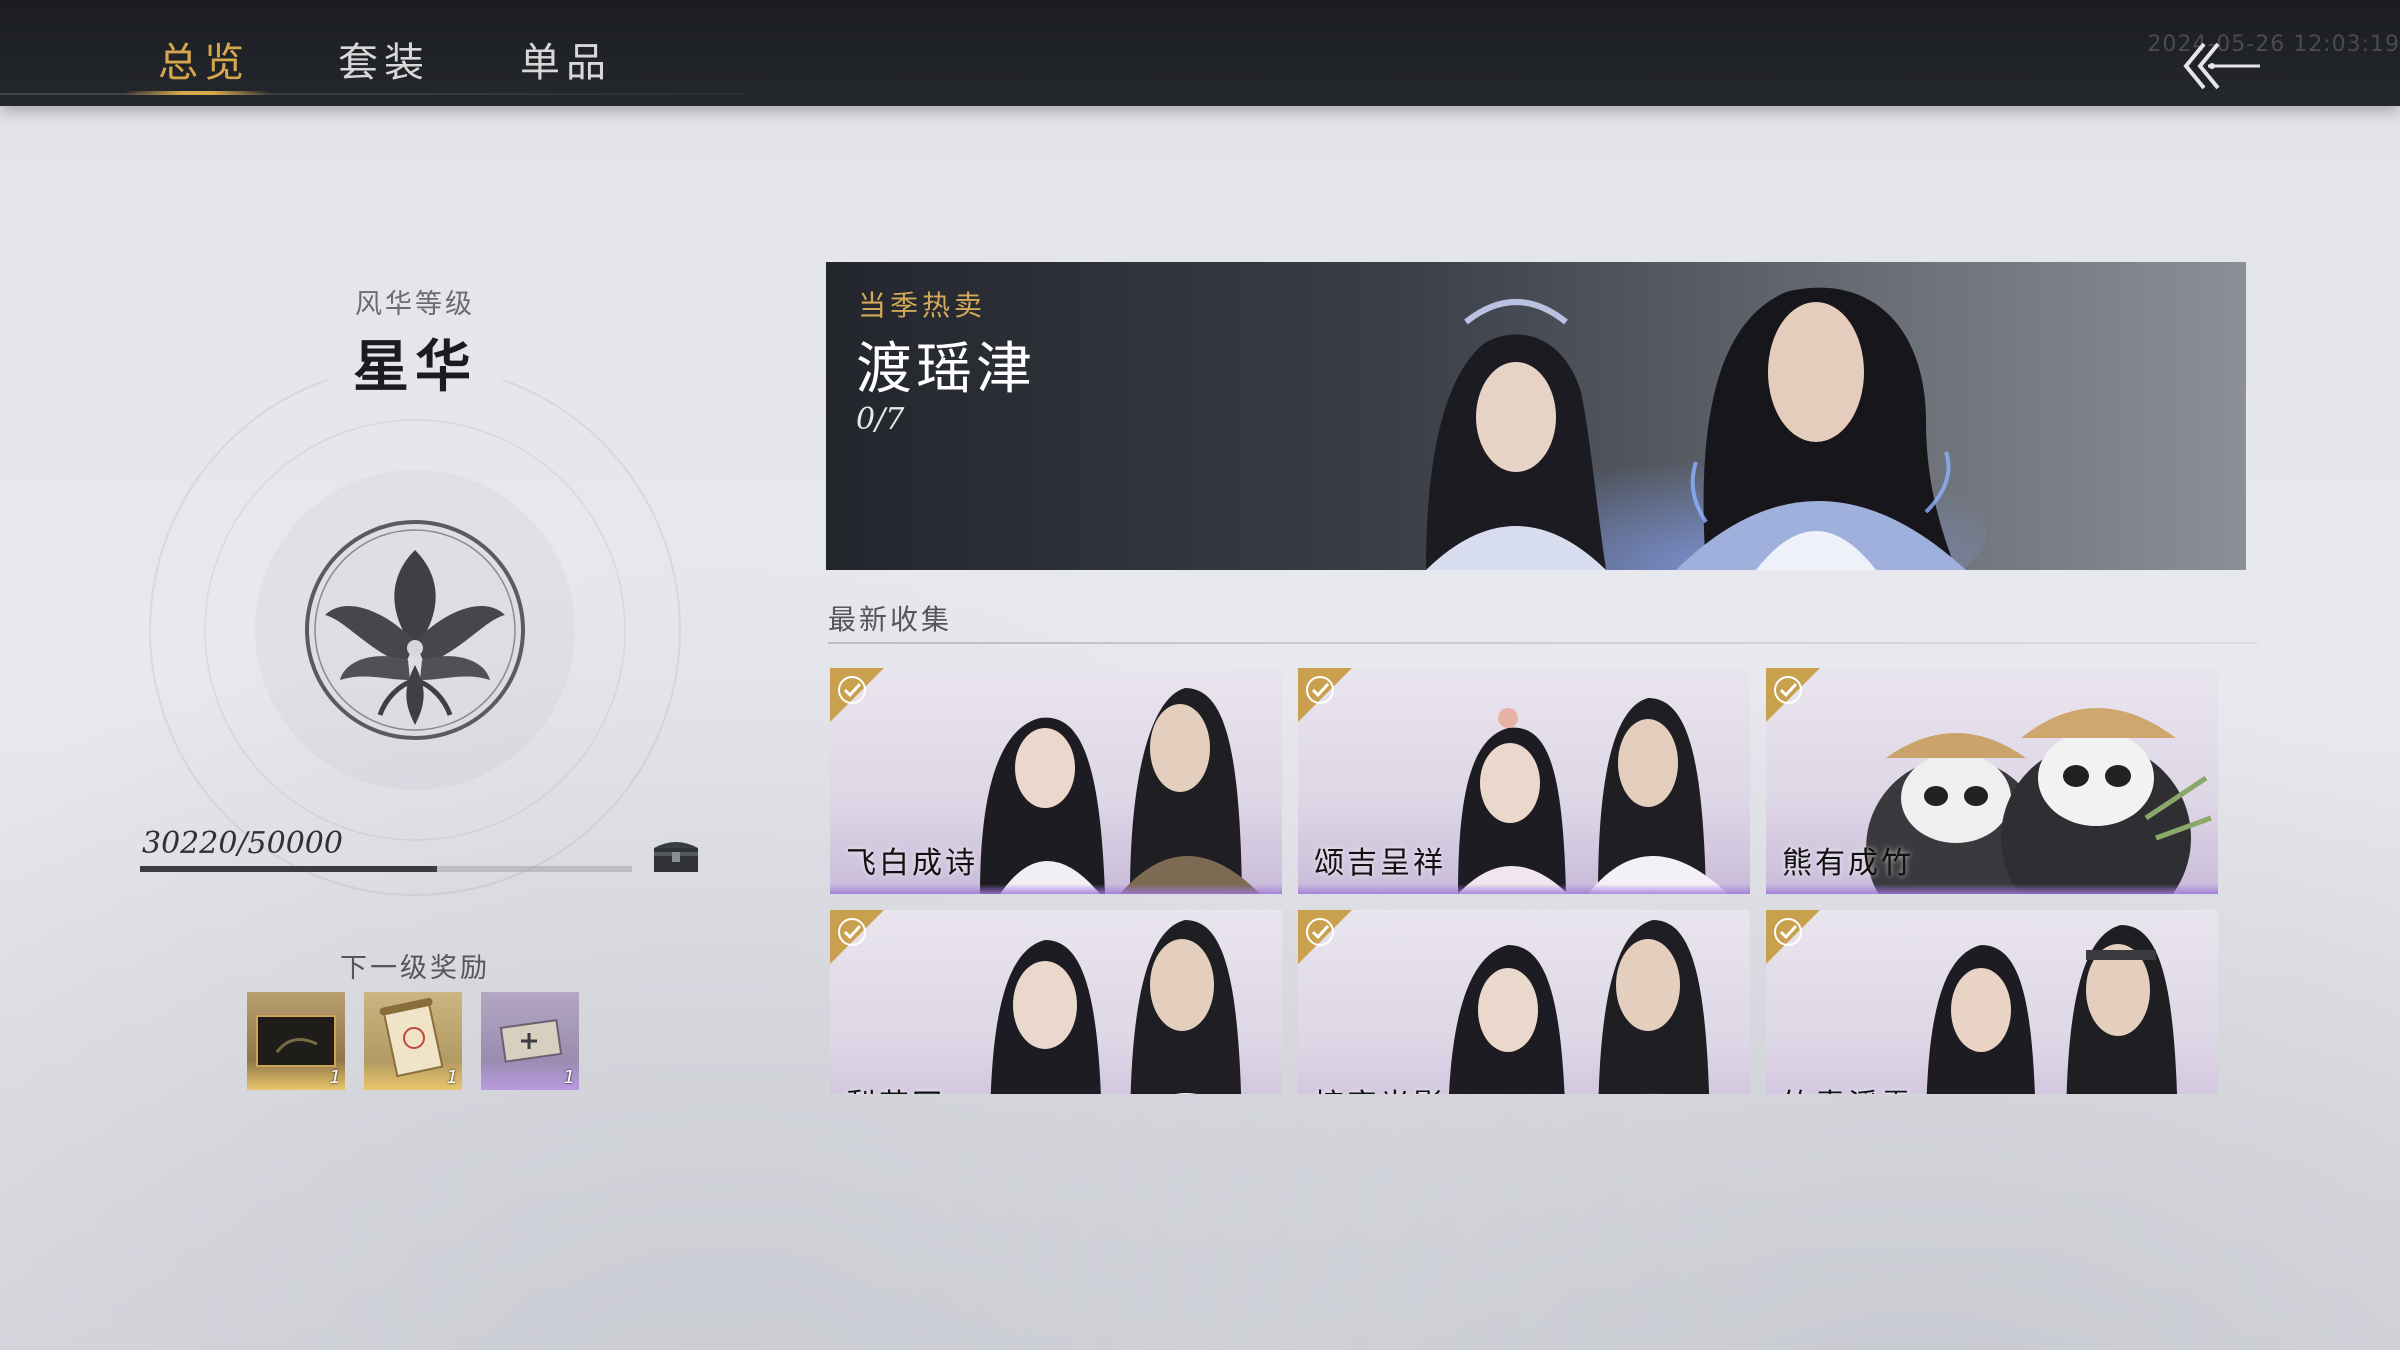 Image resolution: width=2400 pixels, height=1350 pixels. What do you see at coordinates (1992, 781) in the screenshot?
I see `collection-card: 熊有成竹` at bounding box center [1992, 781].